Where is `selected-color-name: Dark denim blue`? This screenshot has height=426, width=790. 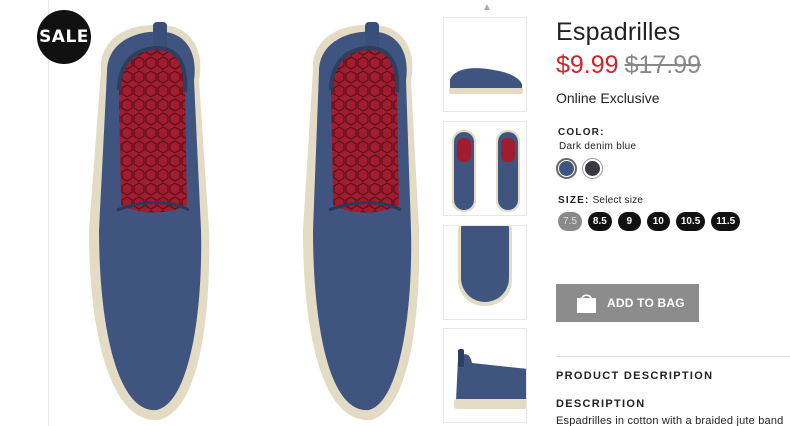
selected-color-name: Dark denim blue is located at coordinates (598, 146).